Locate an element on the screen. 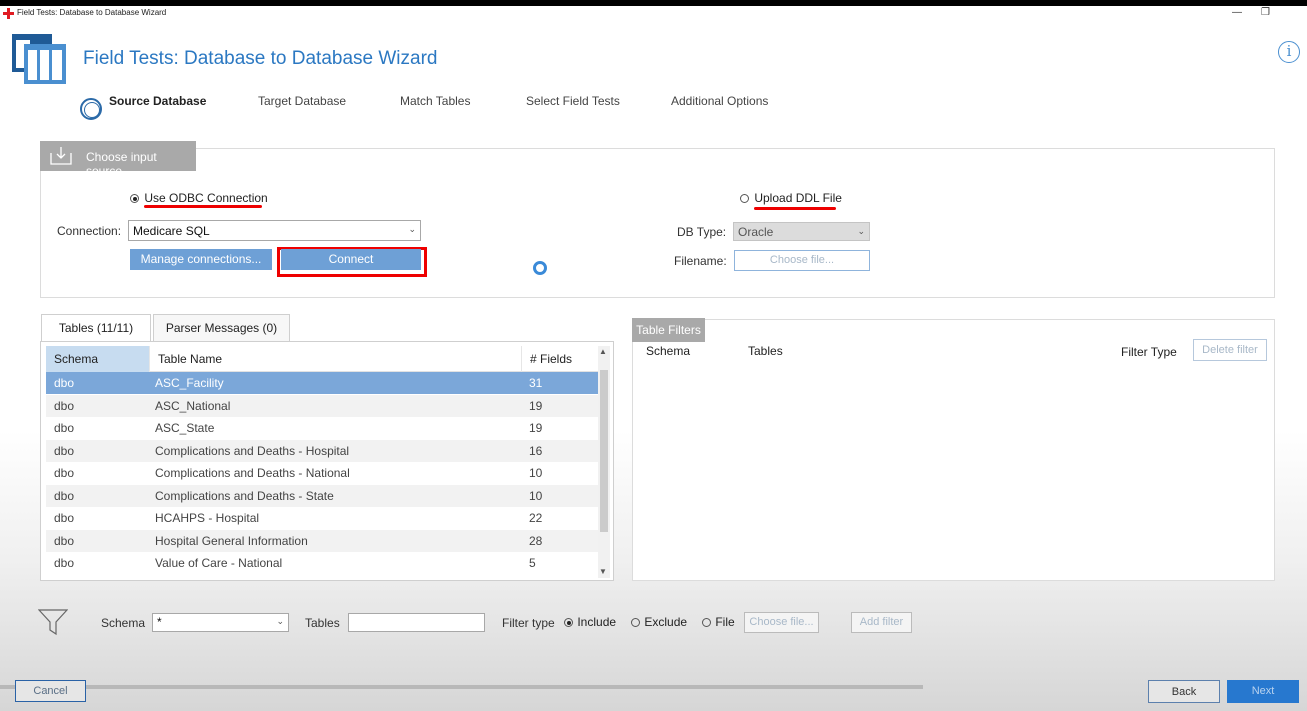 This screenshot has height=711, width=1307. table-cell-name: Complications and Deaths - National is located at coordinates (252, 473).